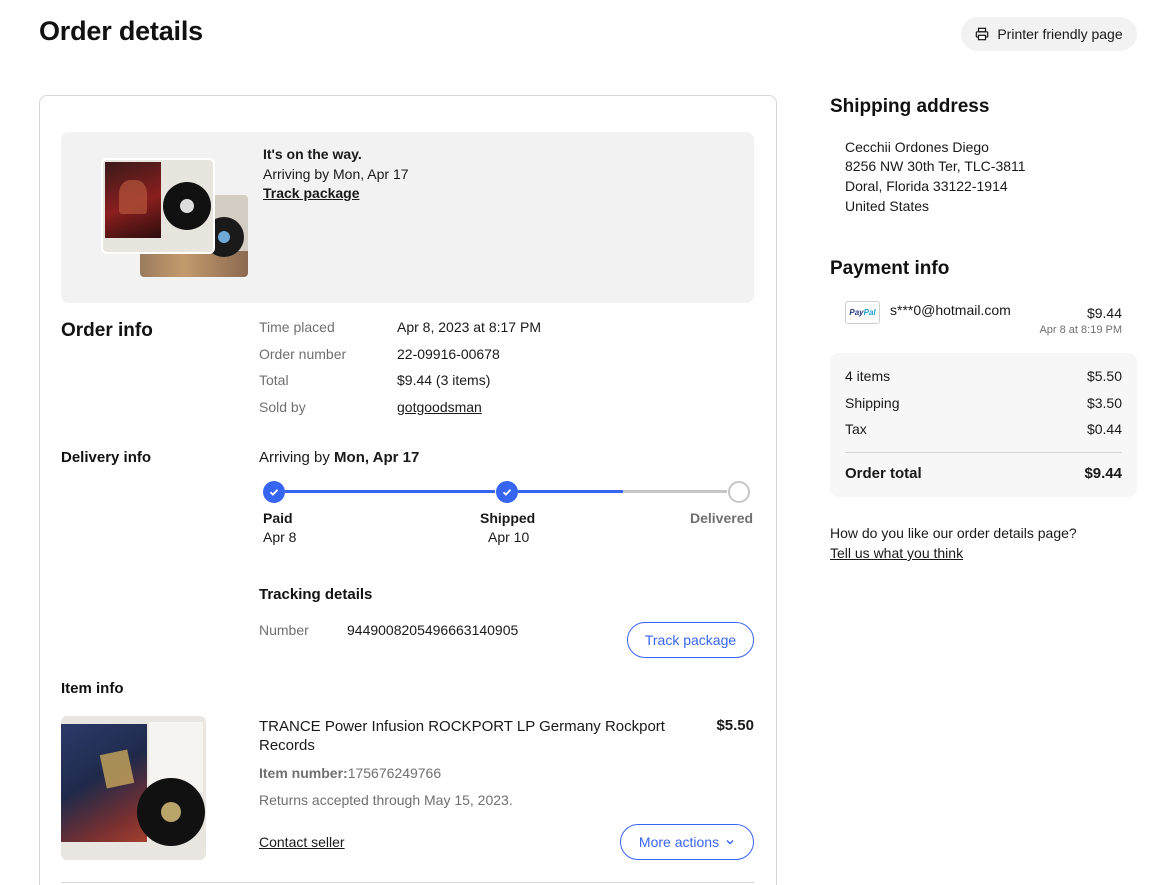  Describe the element at coordinates (284, 630) in the screenshot. I see `tracking-number-label: Number` at that location.